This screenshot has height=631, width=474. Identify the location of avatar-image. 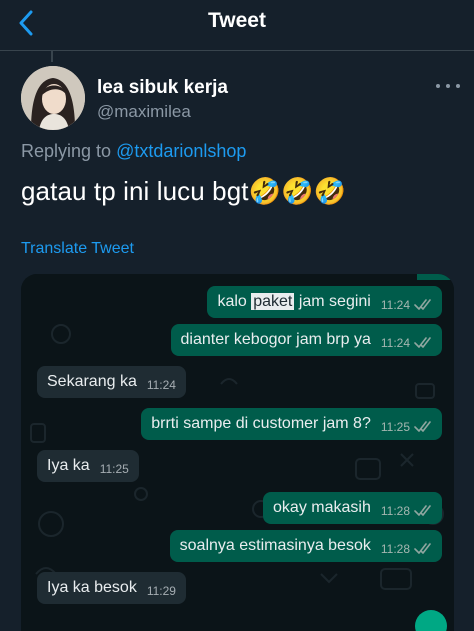
(53, 98).